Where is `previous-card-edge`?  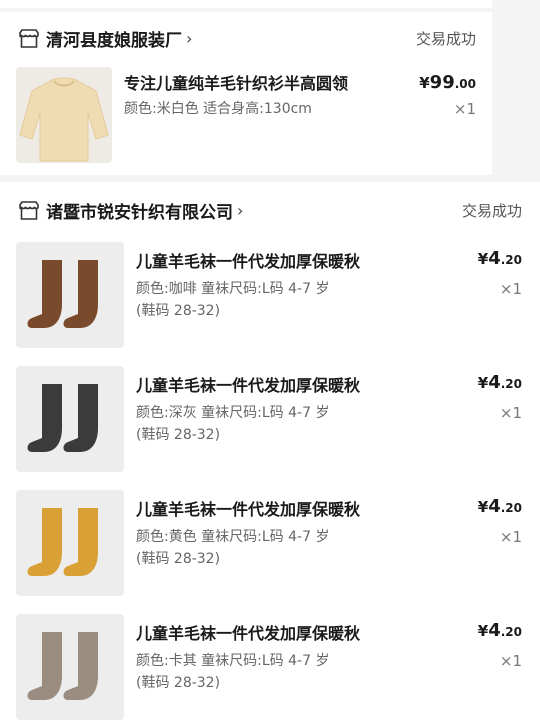 previous-card-edge is located at coordinates (246, 4).